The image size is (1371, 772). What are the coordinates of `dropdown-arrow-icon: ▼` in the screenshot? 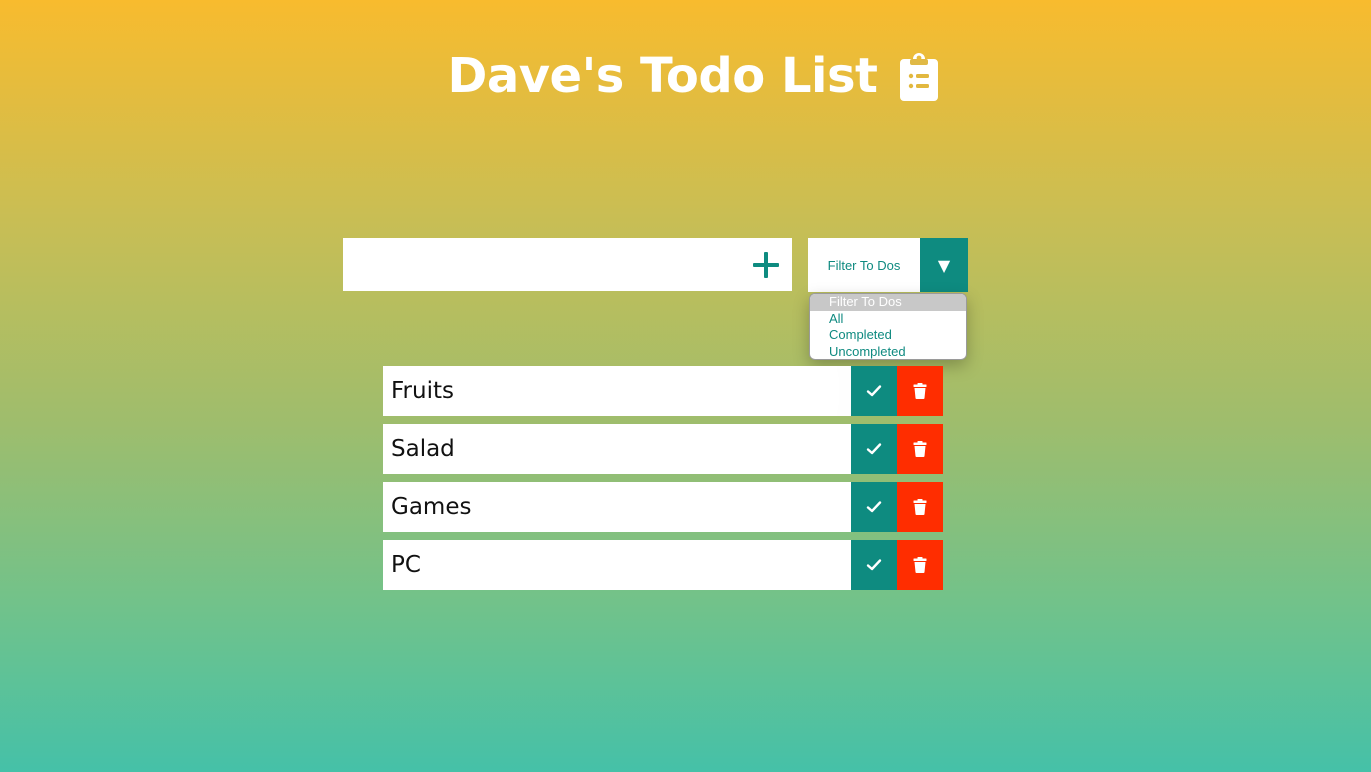 It's located at (944, 265).